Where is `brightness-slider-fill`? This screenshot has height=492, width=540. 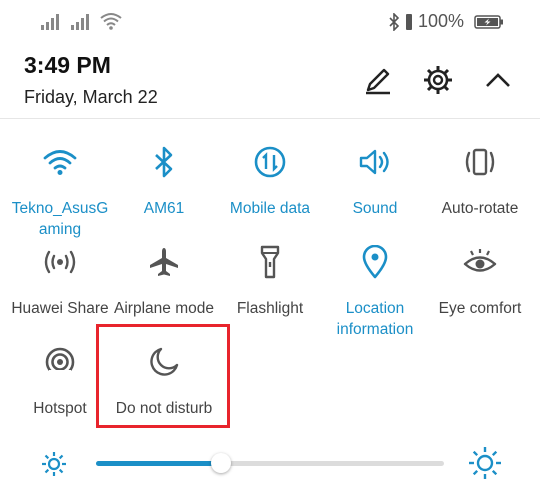
brightness-slider-fill is located at coordinates (159, 463).